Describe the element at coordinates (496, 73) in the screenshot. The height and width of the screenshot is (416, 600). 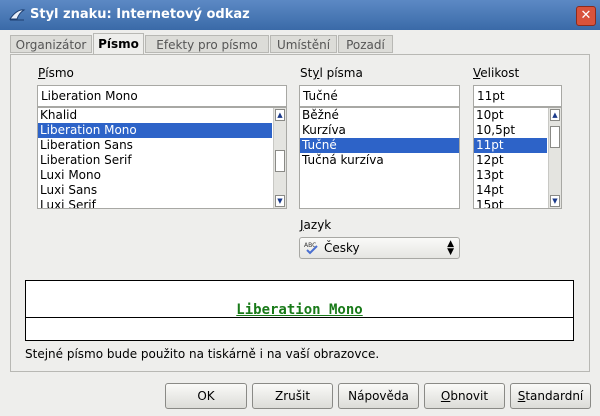
I see `size-label: Velikost` at that location.